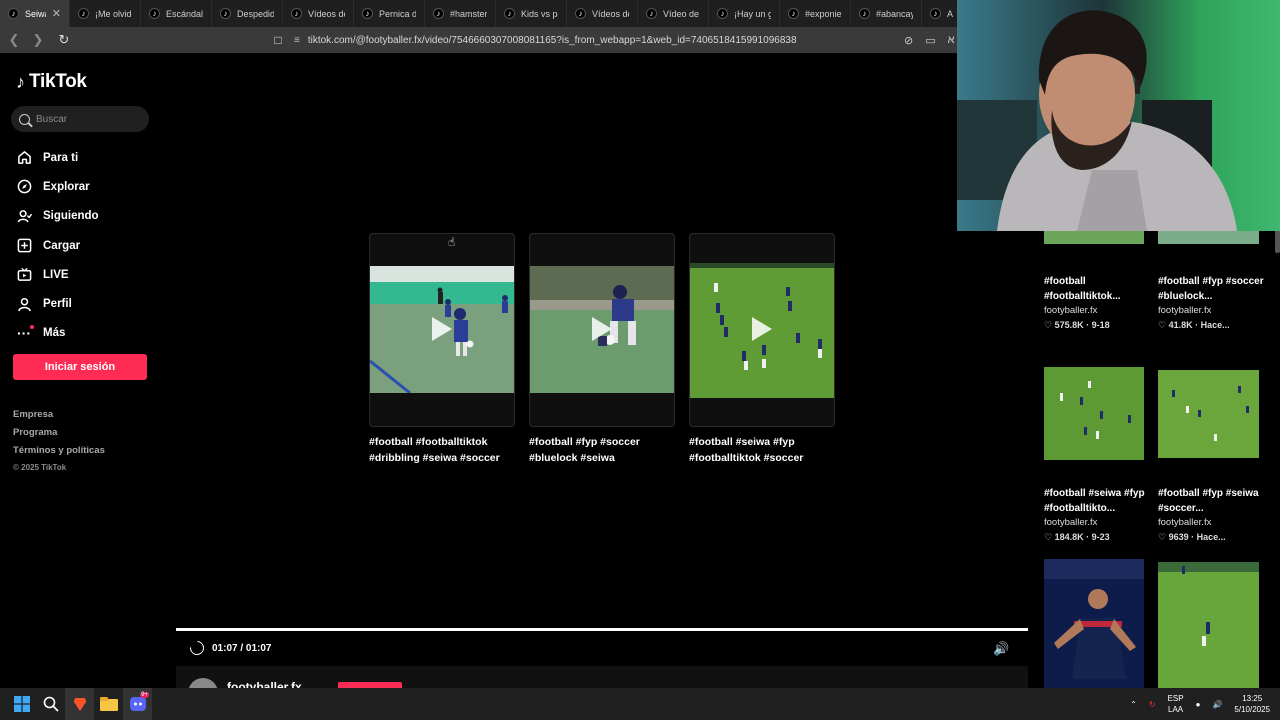  I want to click on browser-tab: ♪ Pernica de, so click(389, 13).